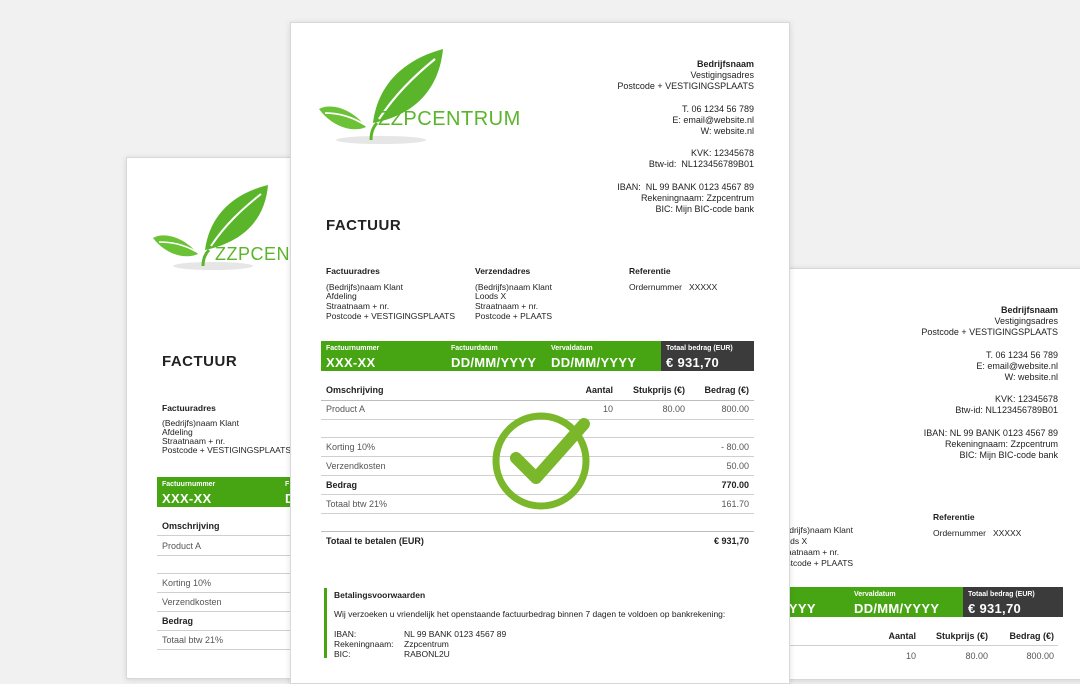 This screenshot has width=1080, height=684. Describe the element at coordinates (910, 656) in the screenshot. I see `item-qty: 10` at that location.